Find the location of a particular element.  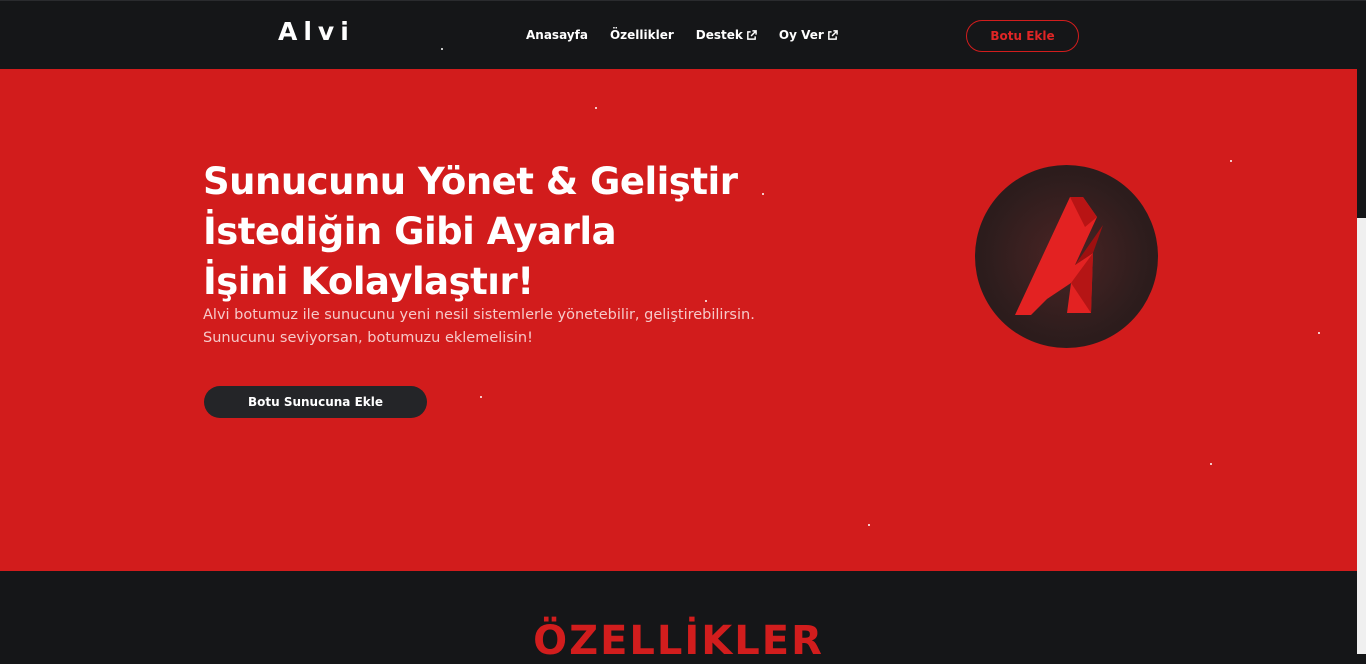

nav-link-features: Özellikler is located at coordinates (642, 35).